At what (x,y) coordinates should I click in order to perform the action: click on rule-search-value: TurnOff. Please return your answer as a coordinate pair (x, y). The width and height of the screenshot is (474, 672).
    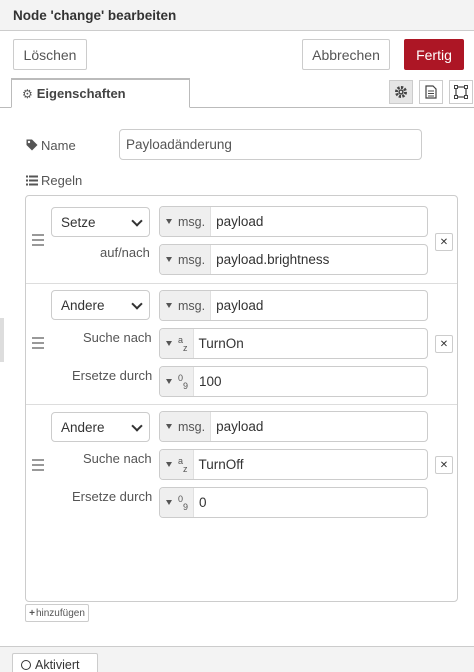
    Looking at the image, I should click on (221, 464).